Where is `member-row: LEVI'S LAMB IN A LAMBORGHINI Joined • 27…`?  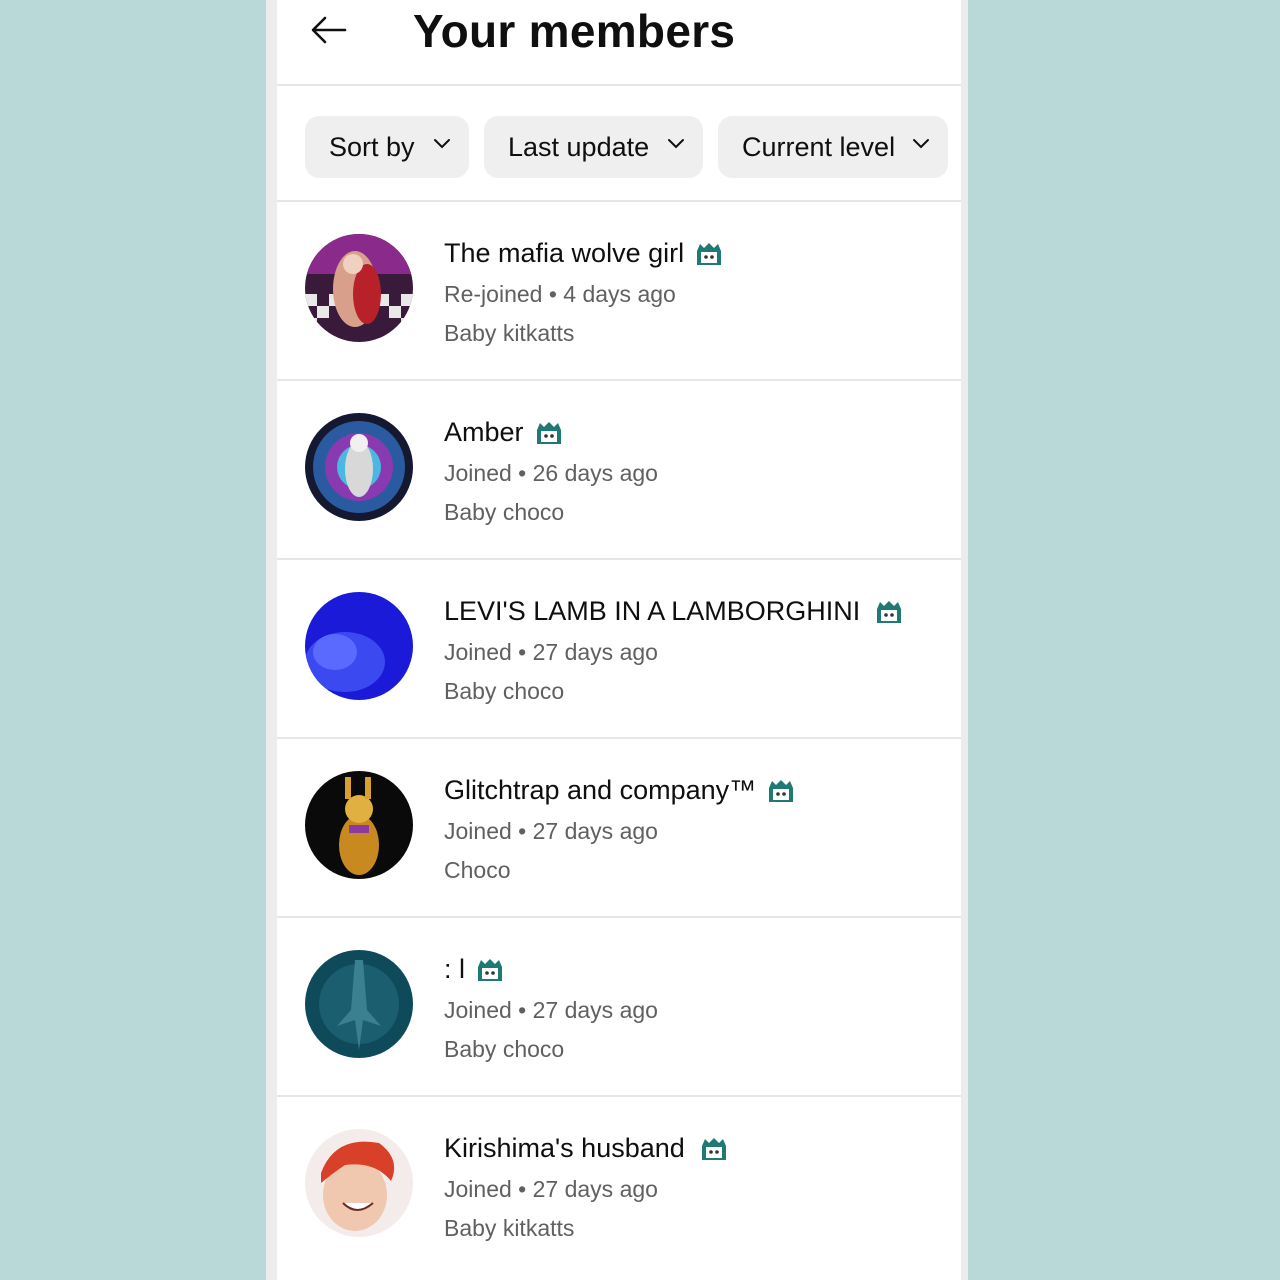 member-row: LEVI'S LAMB IN A LAMBORGHINI Joined • 27… is located at coordinates (619, 649).